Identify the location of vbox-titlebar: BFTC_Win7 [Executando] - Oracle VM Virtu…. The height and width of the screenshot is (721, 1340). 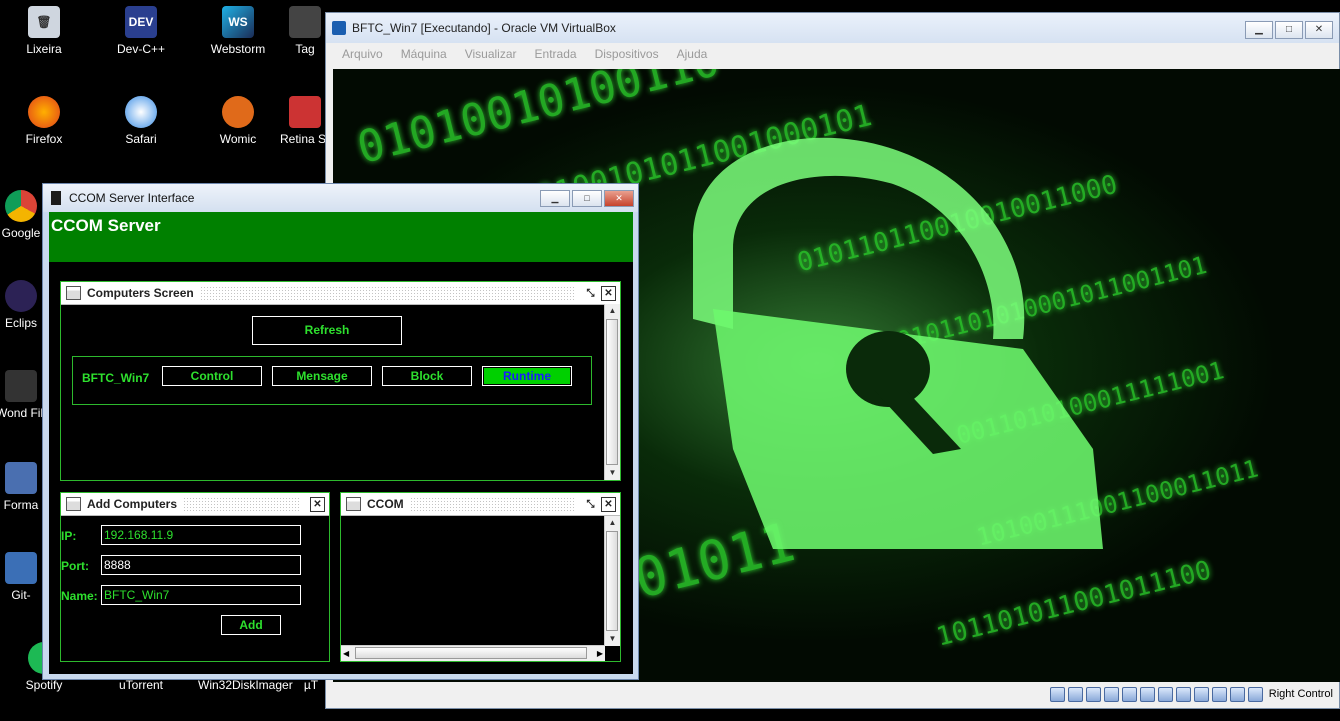
(832, 28).